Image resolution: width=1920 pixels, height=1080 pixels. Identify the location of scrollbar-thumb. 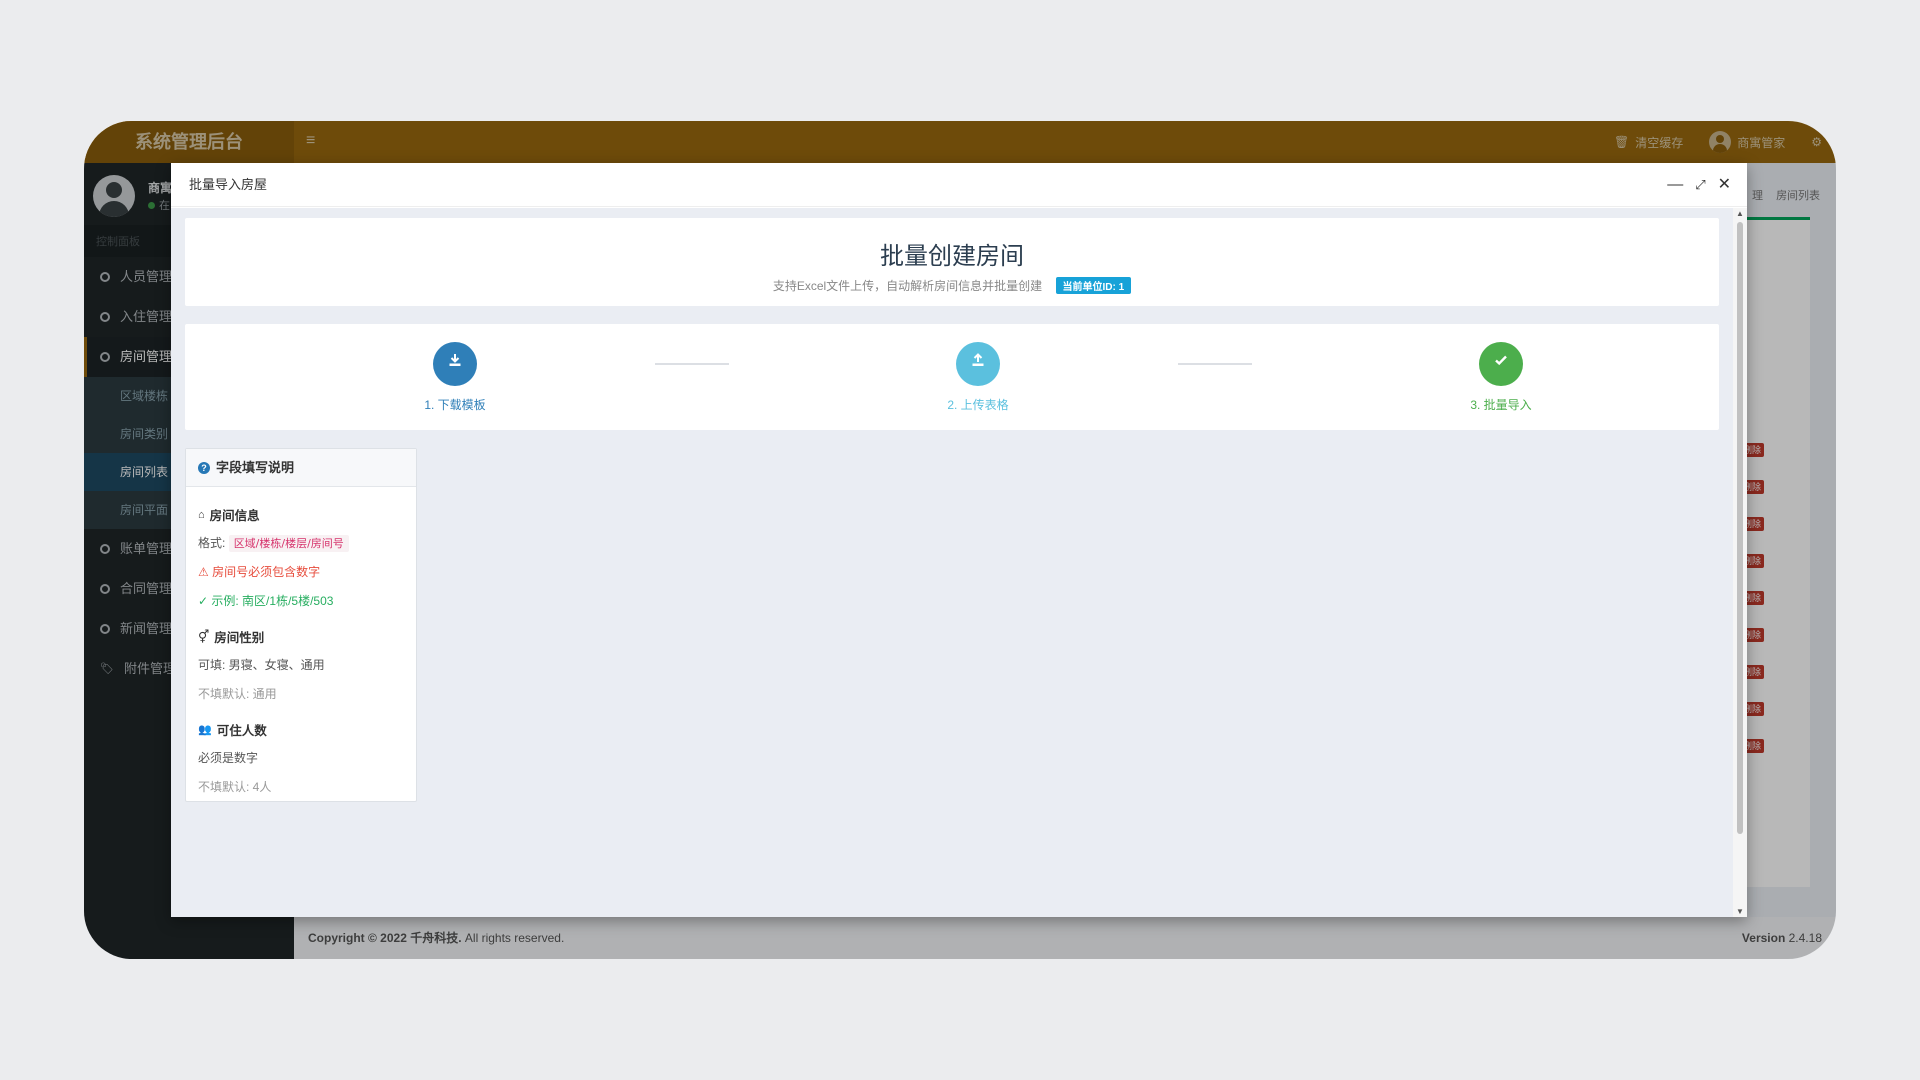
(1740, 528).